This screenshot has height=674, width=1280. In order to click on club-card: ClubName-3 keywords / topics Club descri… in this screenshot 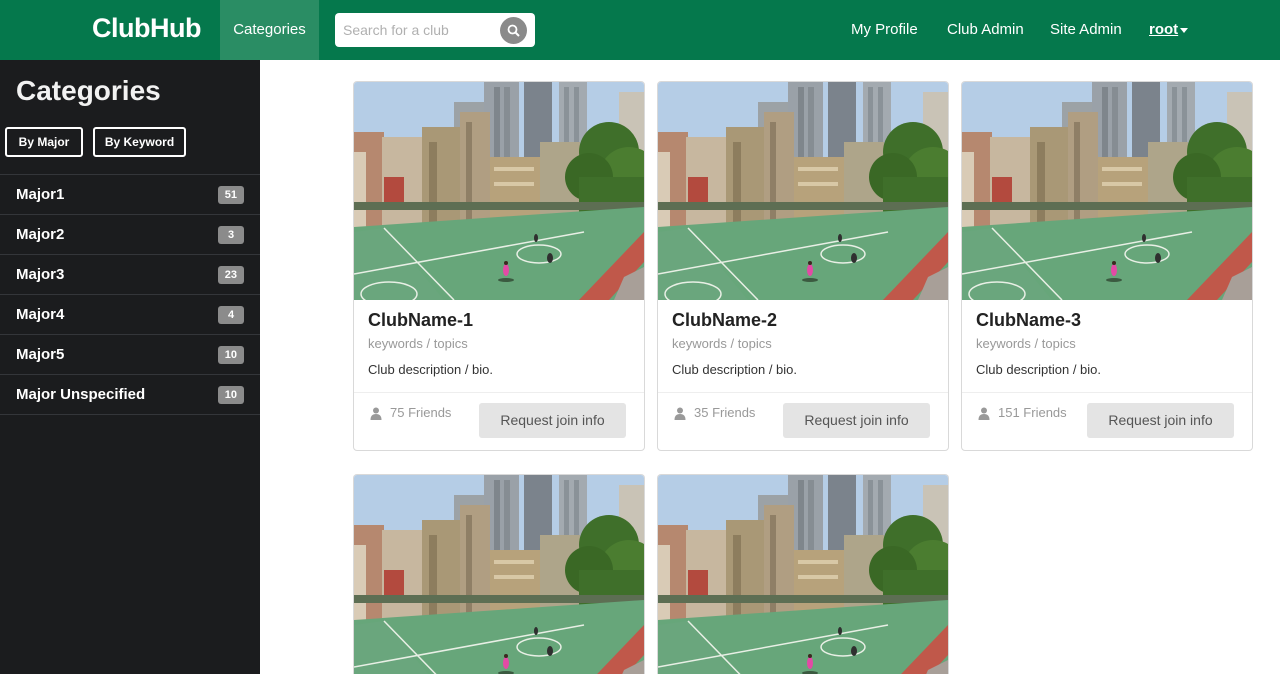, I will do `click(1107, 266)`.